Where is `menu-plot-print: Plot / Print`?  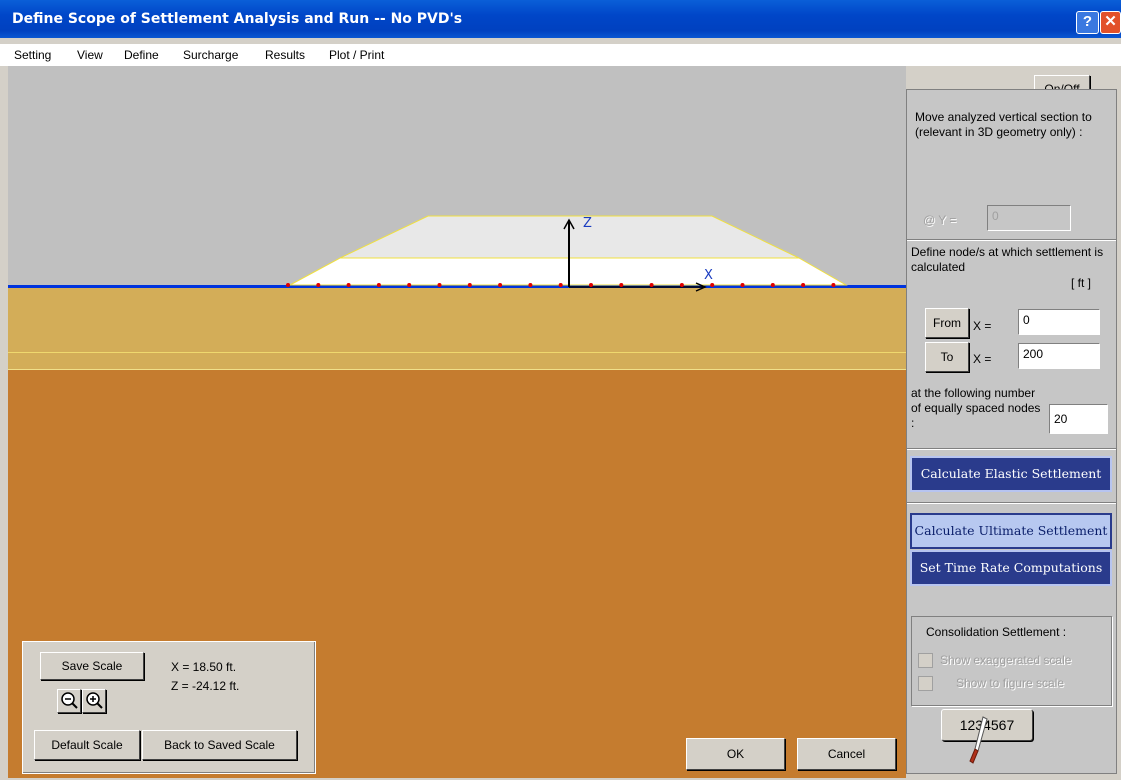 menu-plot-print: Plot / Print is located at coordinates (356, 55).